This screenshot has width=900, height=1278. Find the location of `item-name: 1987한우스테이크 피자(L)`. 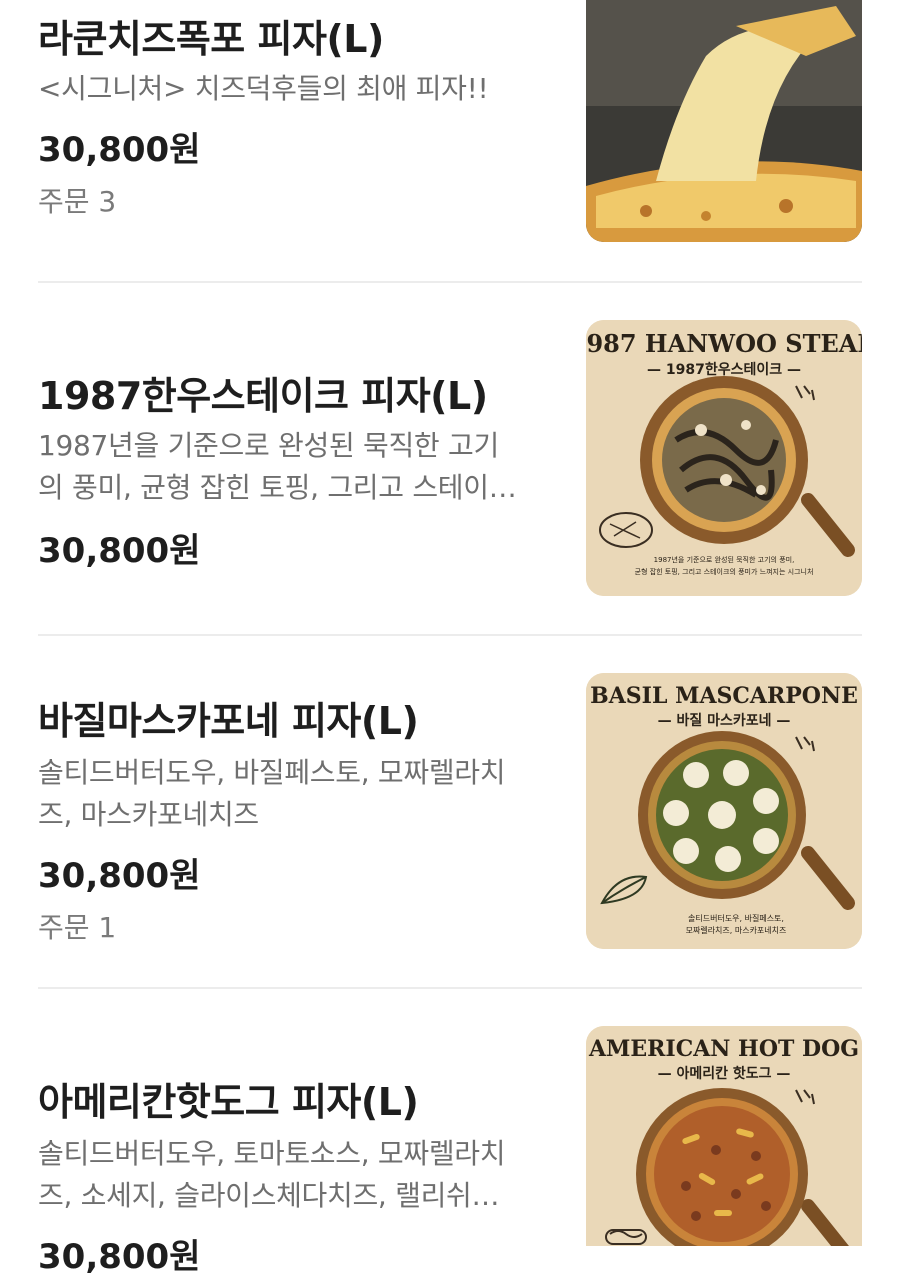

item-name: 1987한우스테이크 피자(L) is located at coordinates (263, 396).